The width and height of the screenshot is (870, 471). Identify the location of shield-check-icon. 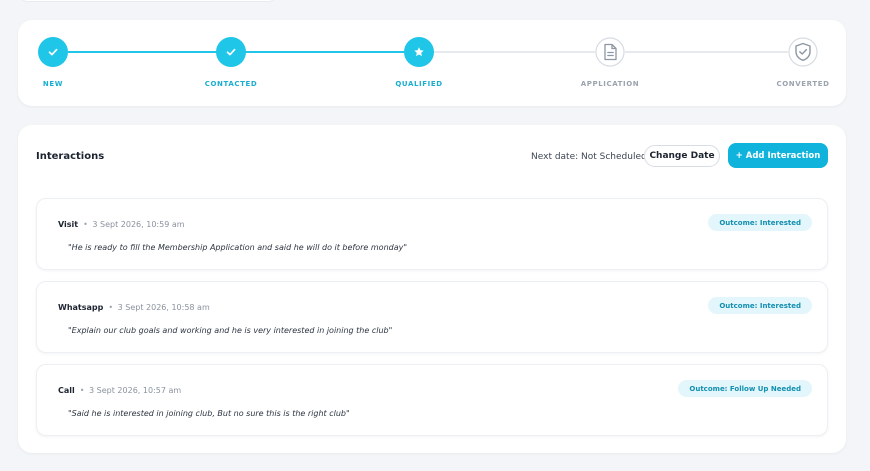
(803, 52).